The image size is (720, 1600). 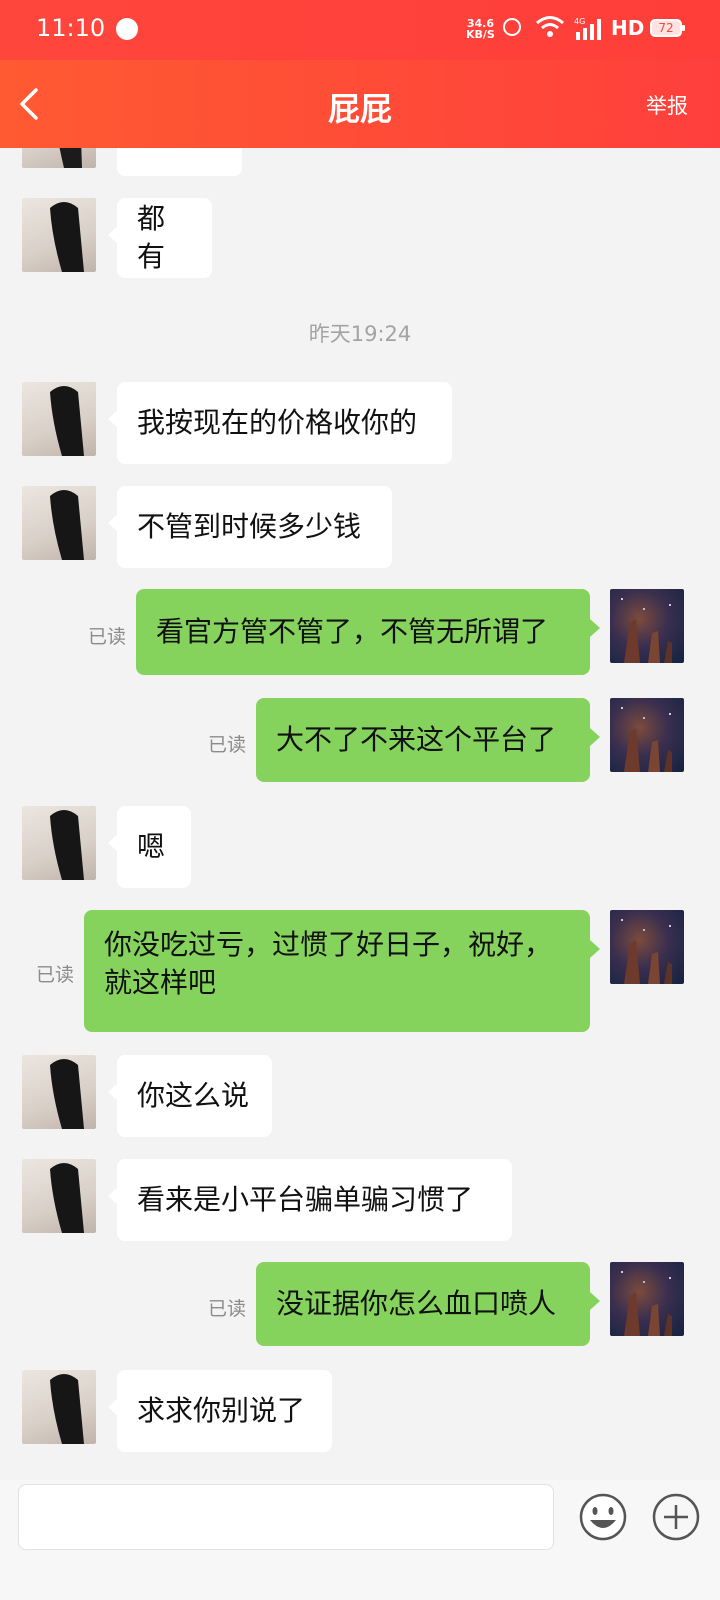 What do you see at coordinates (149, 847) in the screenshot?
I see `incoming-message-bubble: 嗯` at bounding box center [149, 847].